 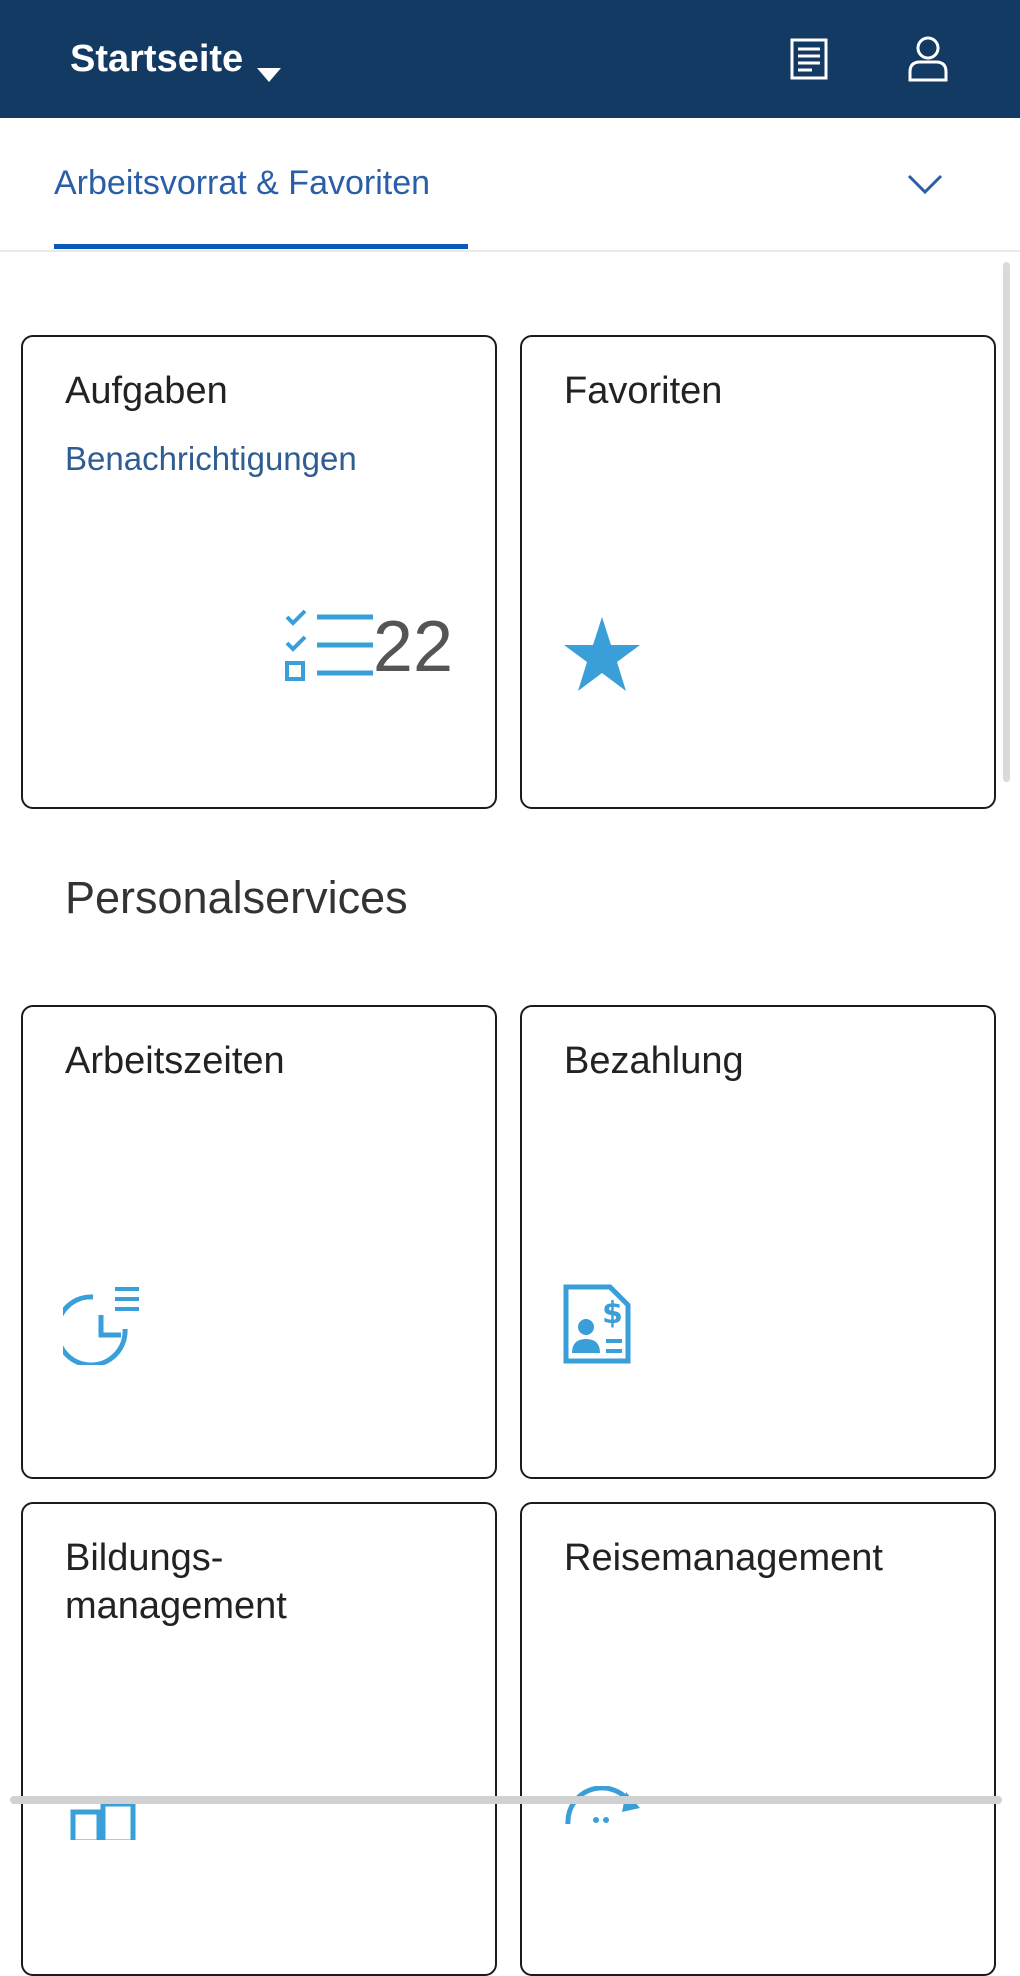 I want to click on active-tab-indicator, so click(x=261, y=246).